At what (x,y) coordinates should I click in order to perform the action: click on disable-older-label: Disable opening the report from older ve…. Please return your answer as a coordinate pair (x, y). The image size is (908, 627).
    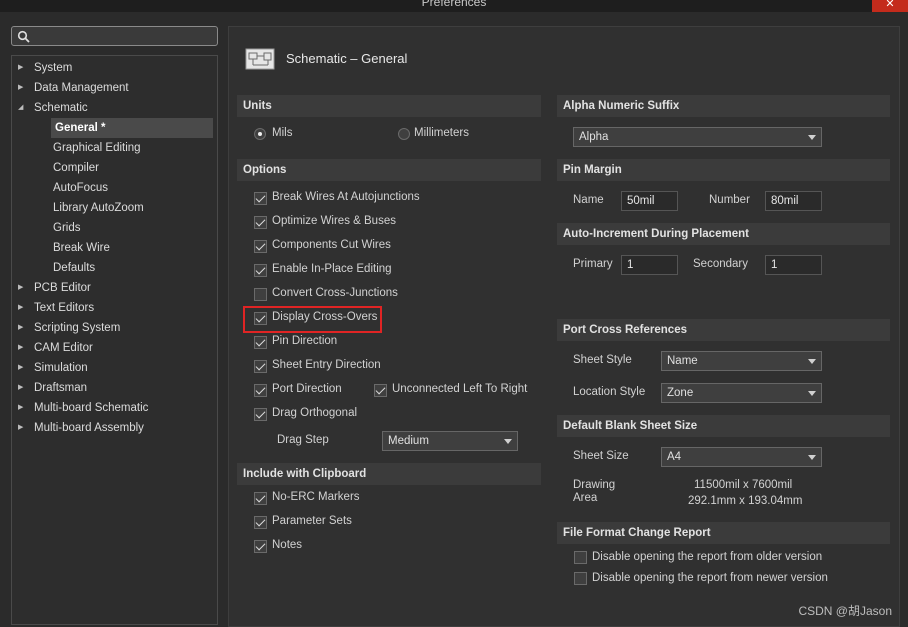
    Looking at the image, I should click on (707, 557).